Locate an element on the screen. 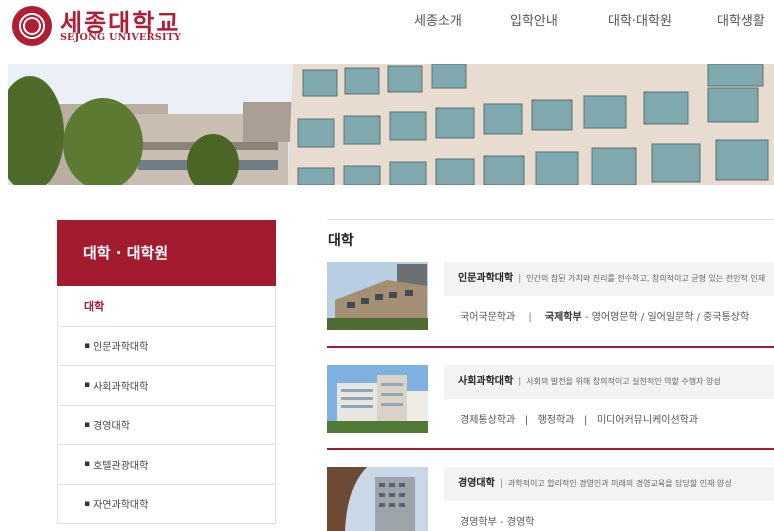 Image resolution: width=774 pixels, height=531 pixels. sidebar-item-label: 경영대학 is located at coordinates (111, 427).